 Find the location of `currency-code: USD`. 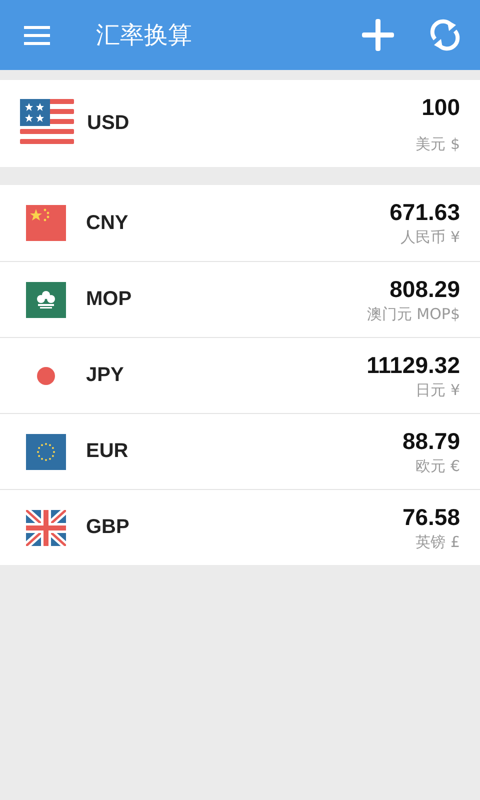

currency-code: USD is located at coordinates (108, 123).